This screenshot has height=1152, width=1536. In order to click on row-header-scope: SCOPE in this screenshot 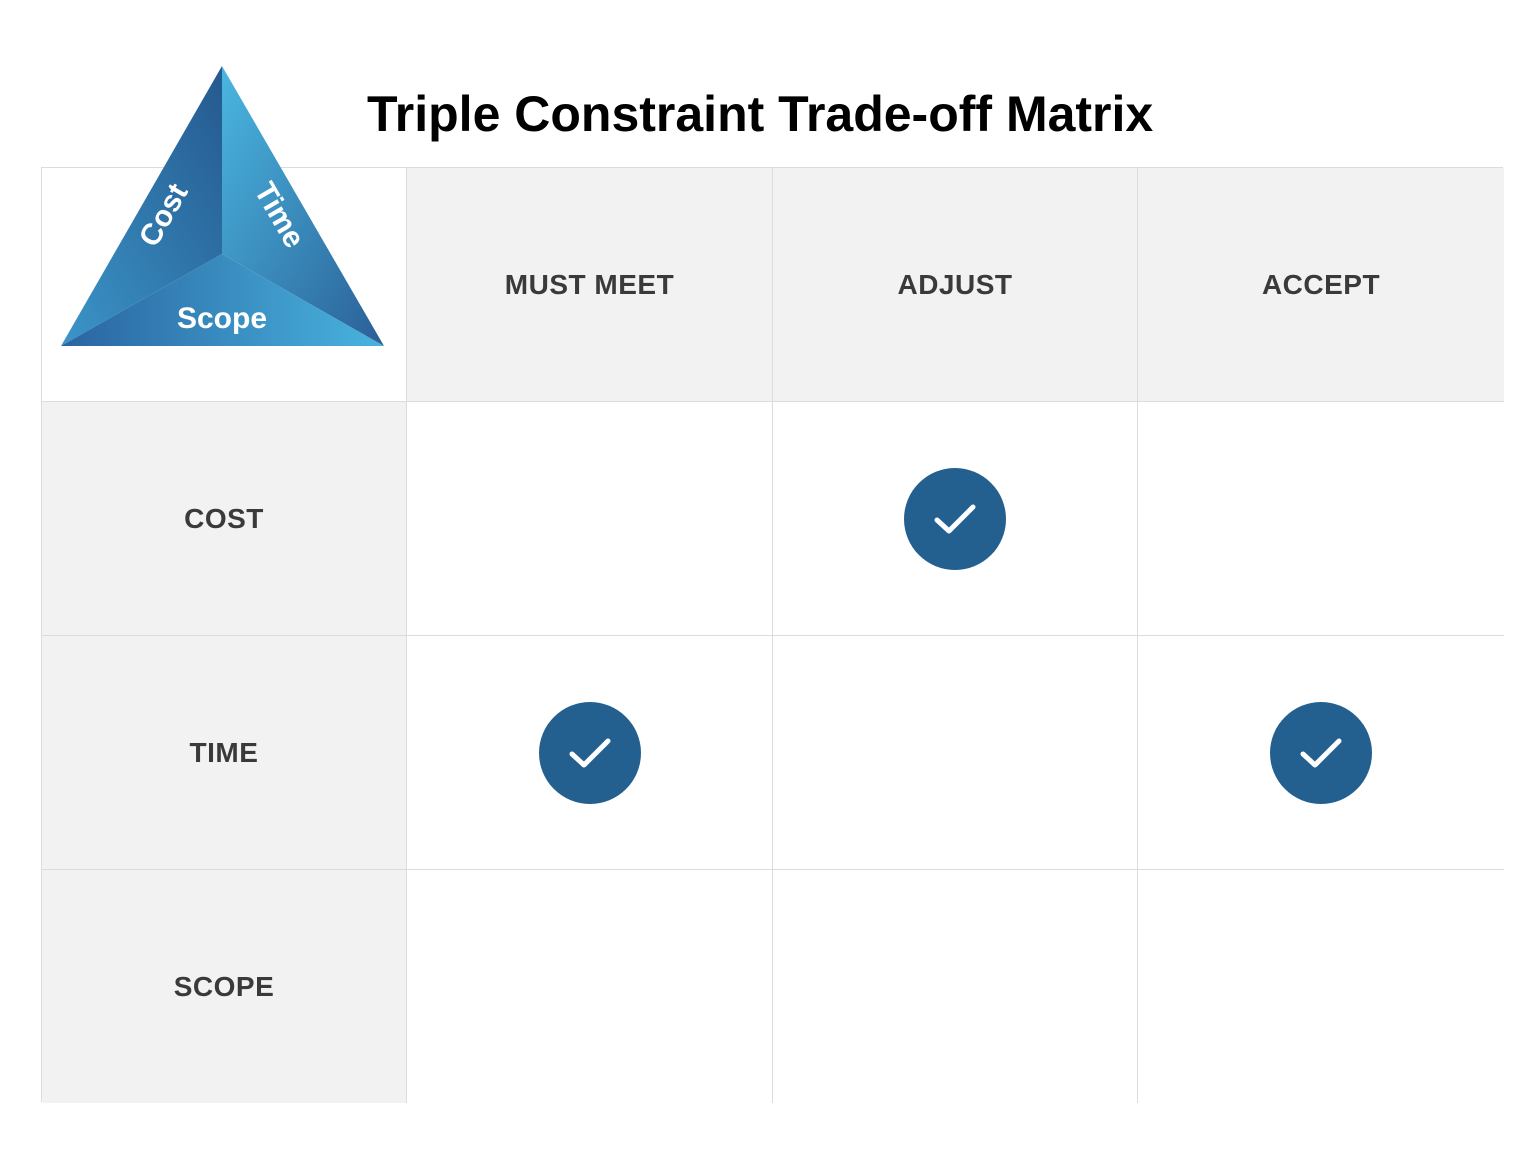, I will do `click(224, 986)`.